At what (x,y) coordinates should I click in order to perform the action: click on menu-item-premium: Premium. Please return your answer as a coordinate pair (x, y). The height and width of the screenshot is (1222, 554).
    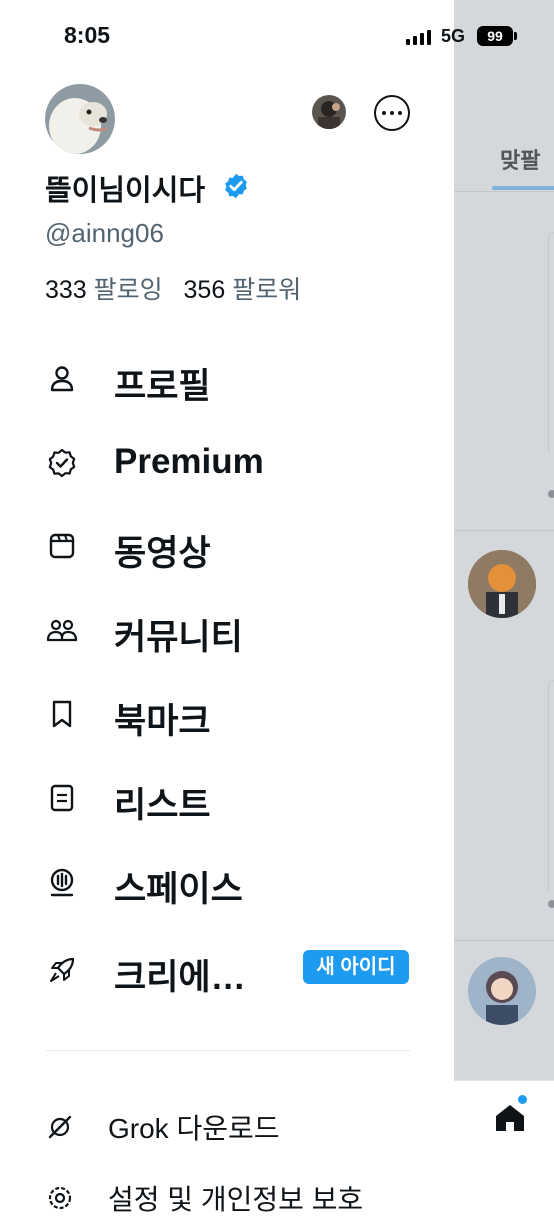
    Looking at the image, I should click on (227, 460).